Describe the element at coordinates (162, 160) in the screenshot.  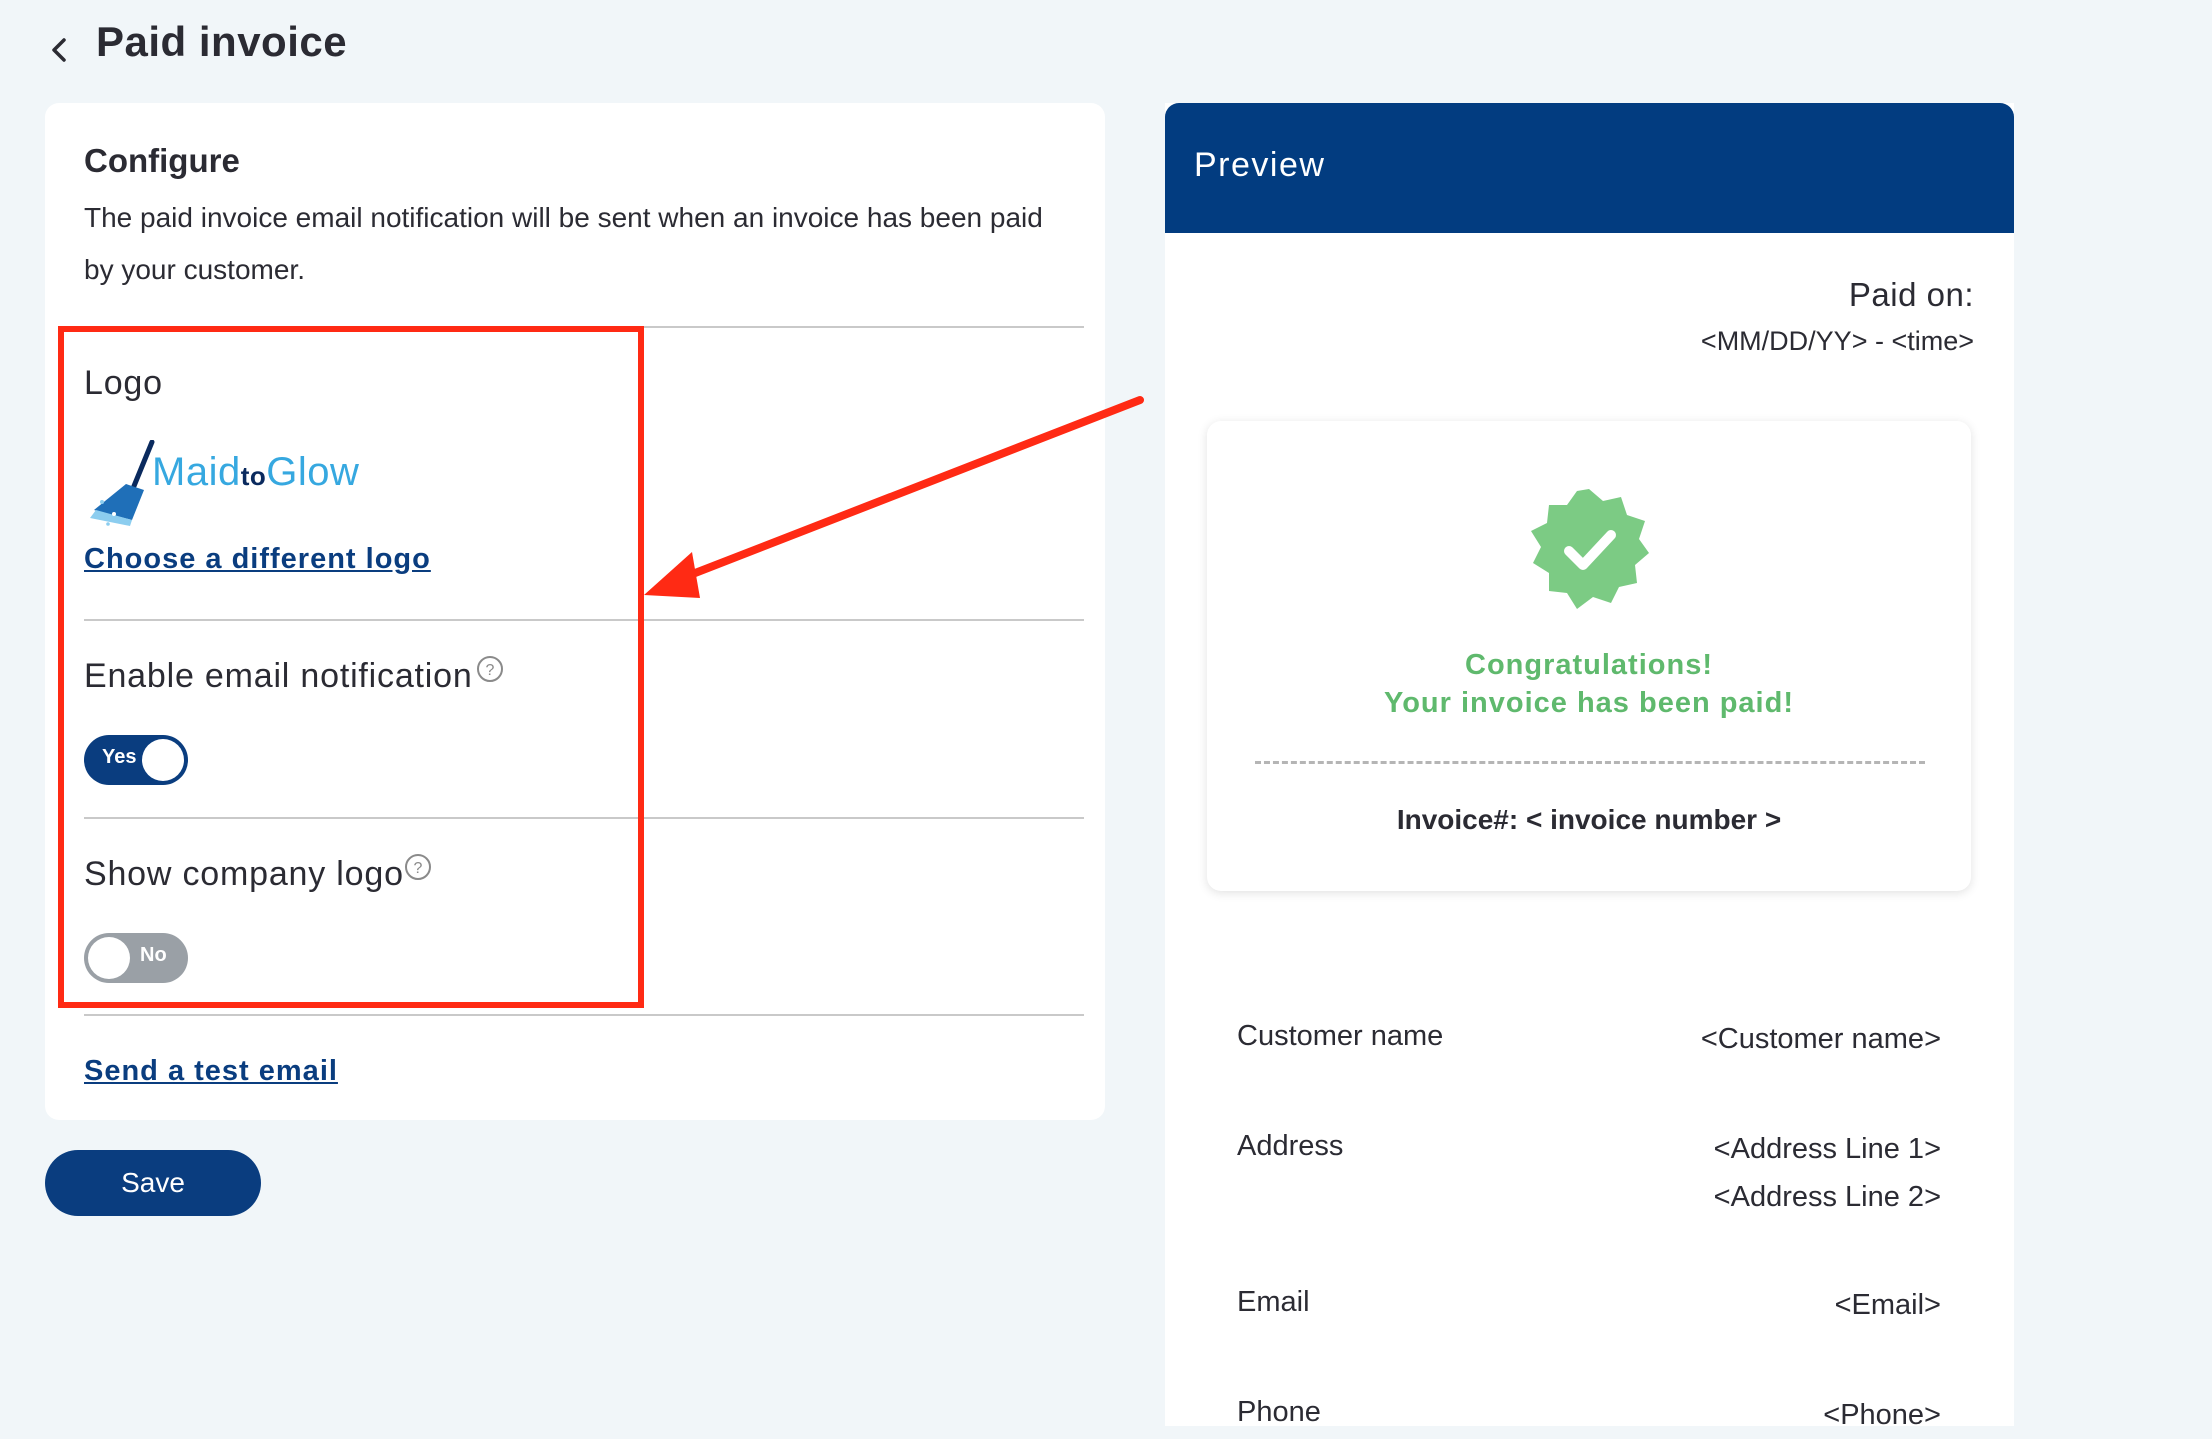
I see `configure-heading: Configure` at that location.